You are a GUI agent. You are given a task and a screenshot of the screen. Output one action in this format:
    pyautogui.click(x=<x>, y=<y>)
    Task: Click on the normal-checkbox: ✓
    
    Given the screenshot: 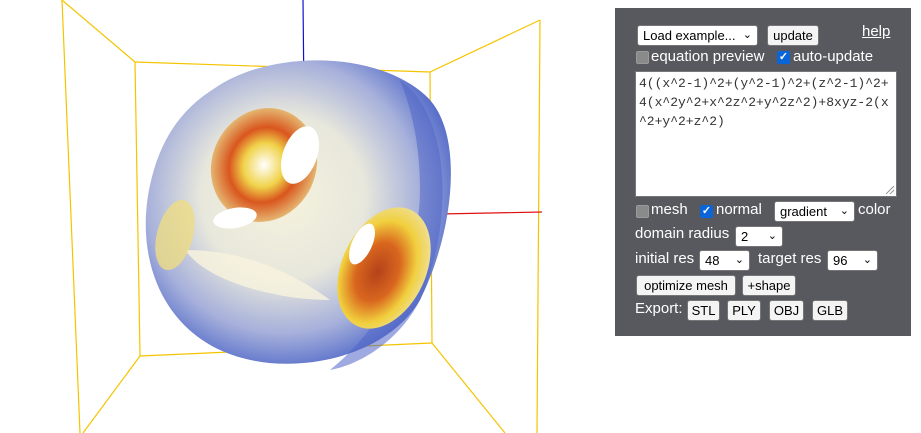 What is the action you would take?
    pyautogui.click(x=706, y=211)
    